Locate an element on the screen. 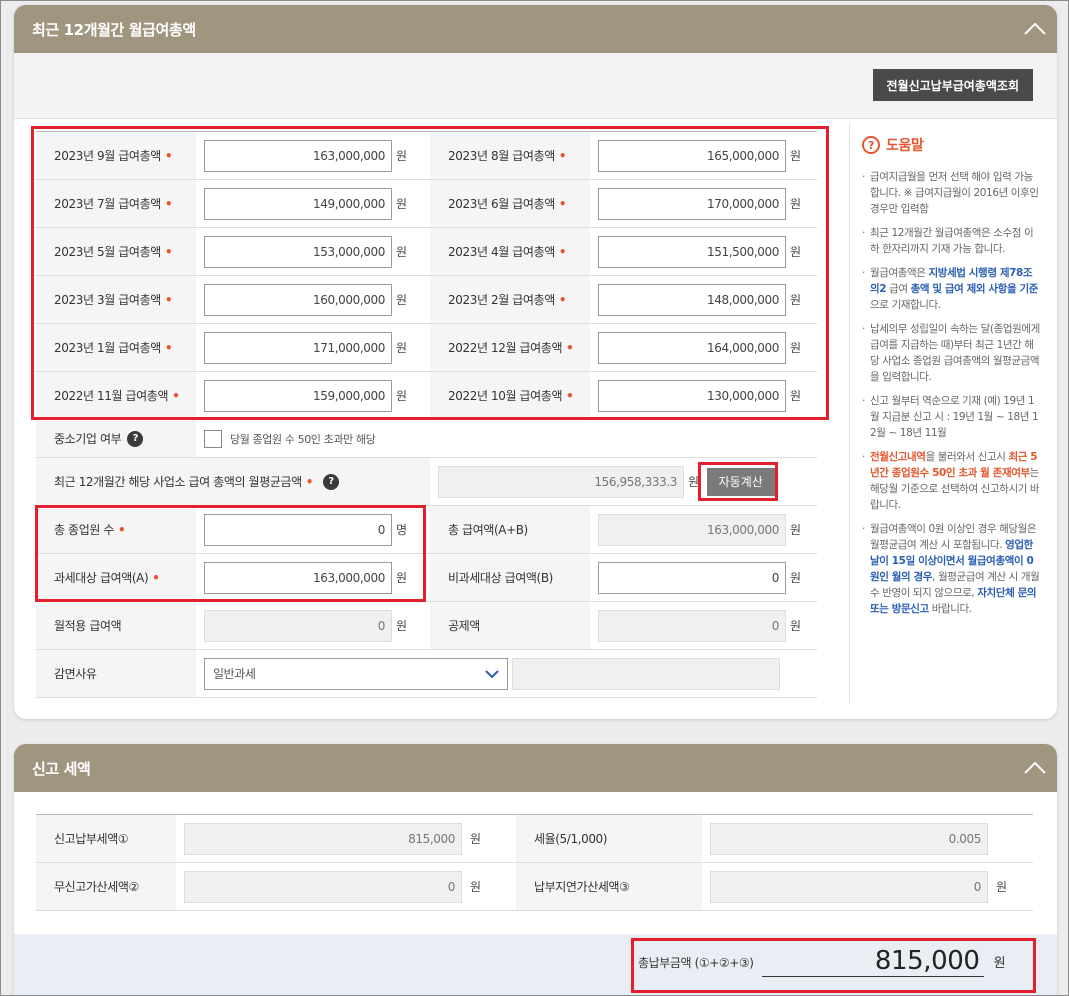  month-pay-input: 171,000,000 is located at coordinates (298, 347).